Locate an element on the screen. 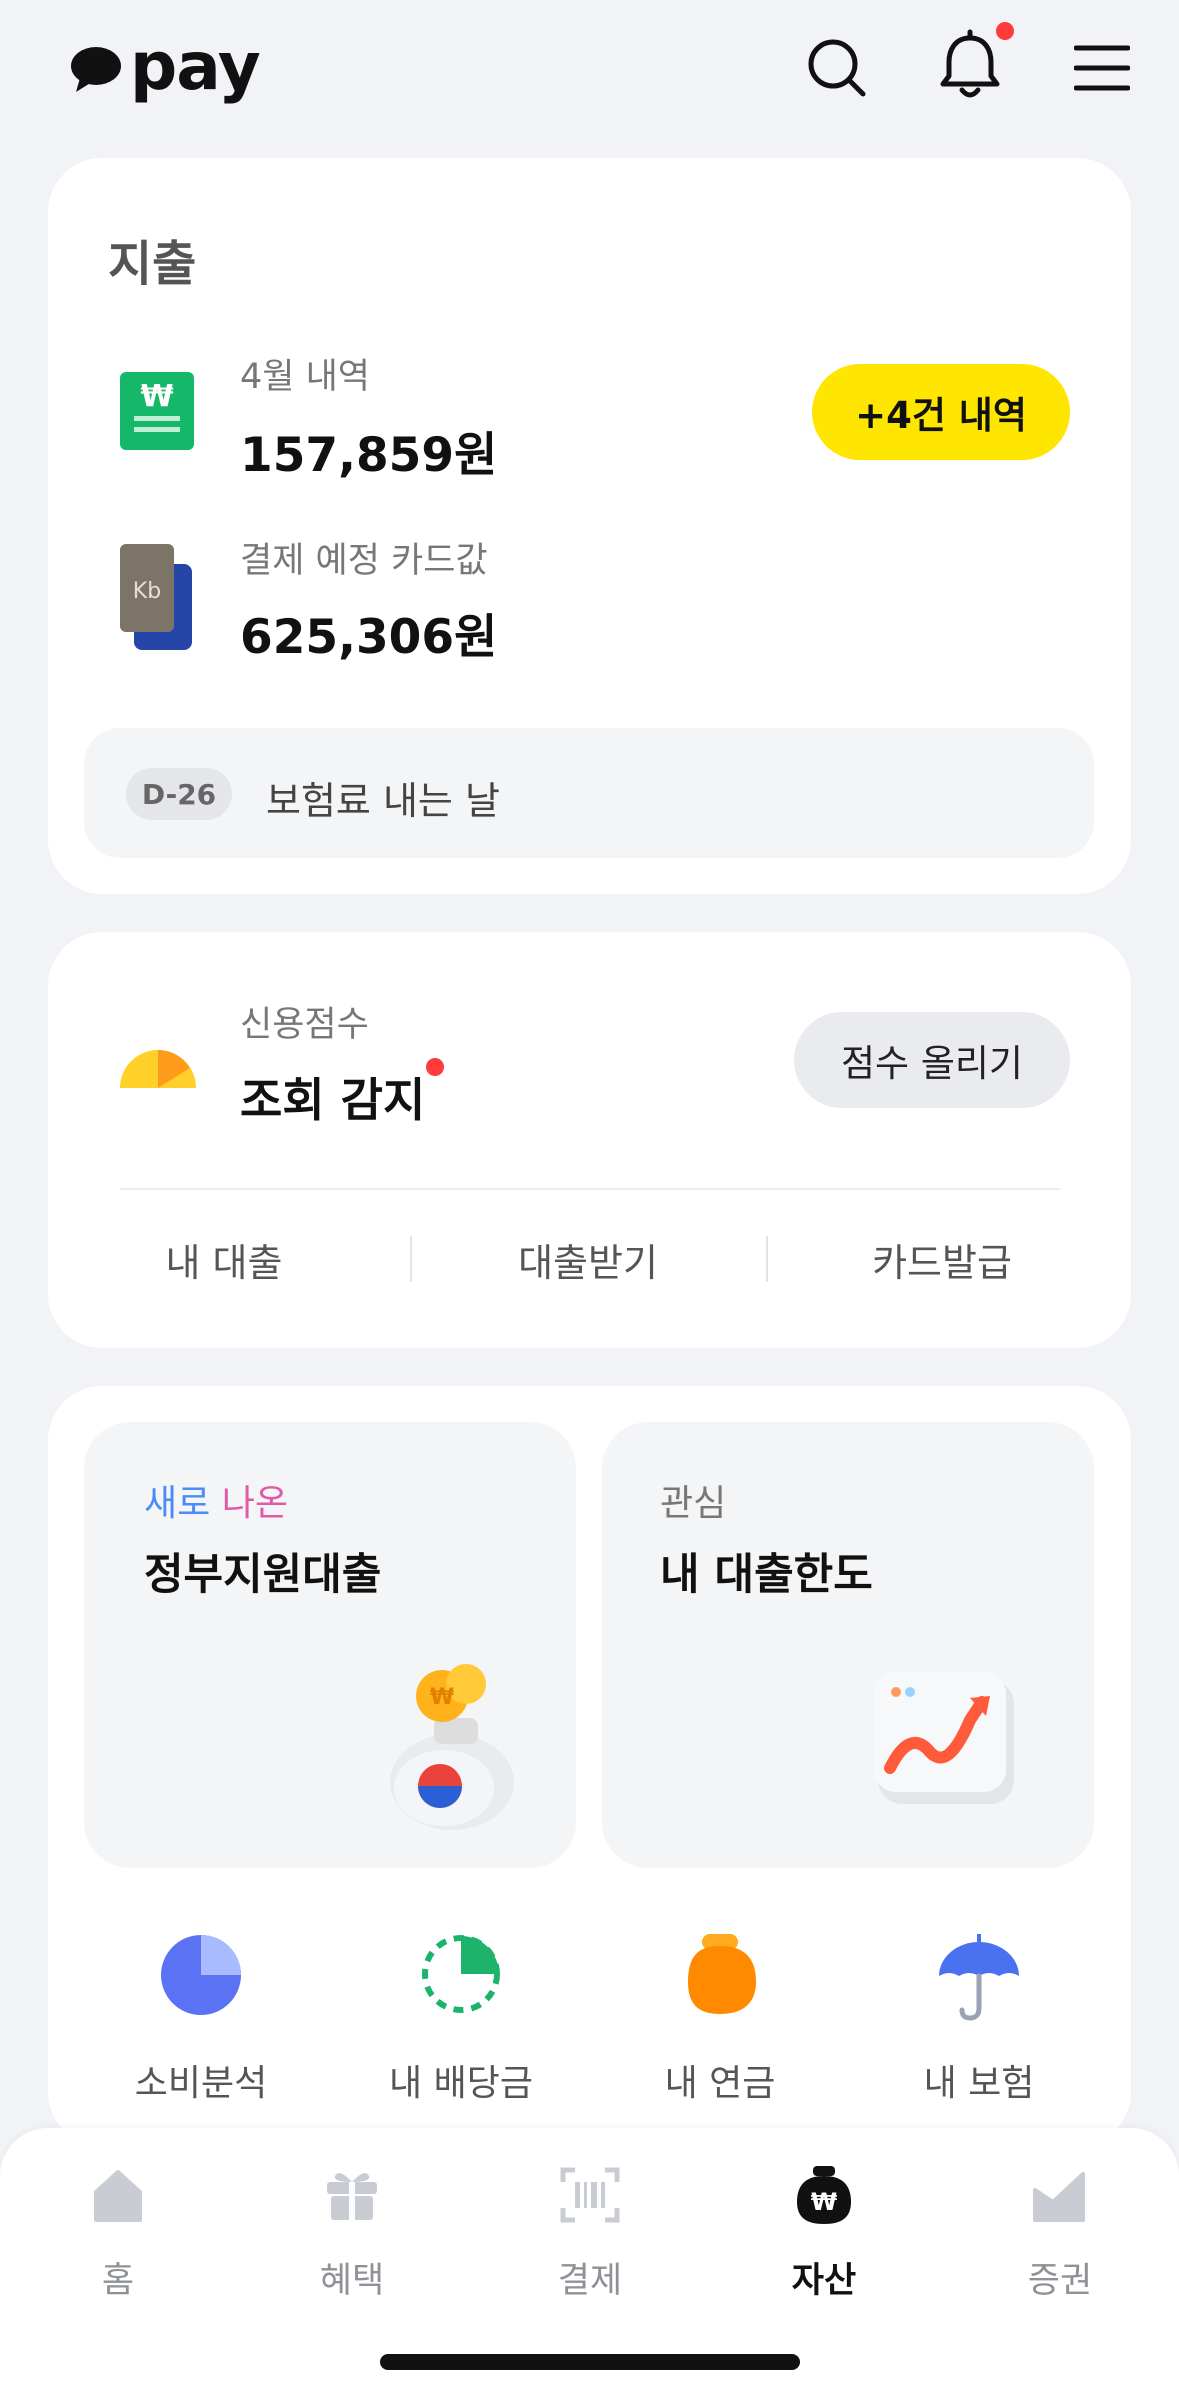 The width and height of the screenshot is (1179, 2396). nav-stocks: 증권 is located at coordinates (1060, 2238).